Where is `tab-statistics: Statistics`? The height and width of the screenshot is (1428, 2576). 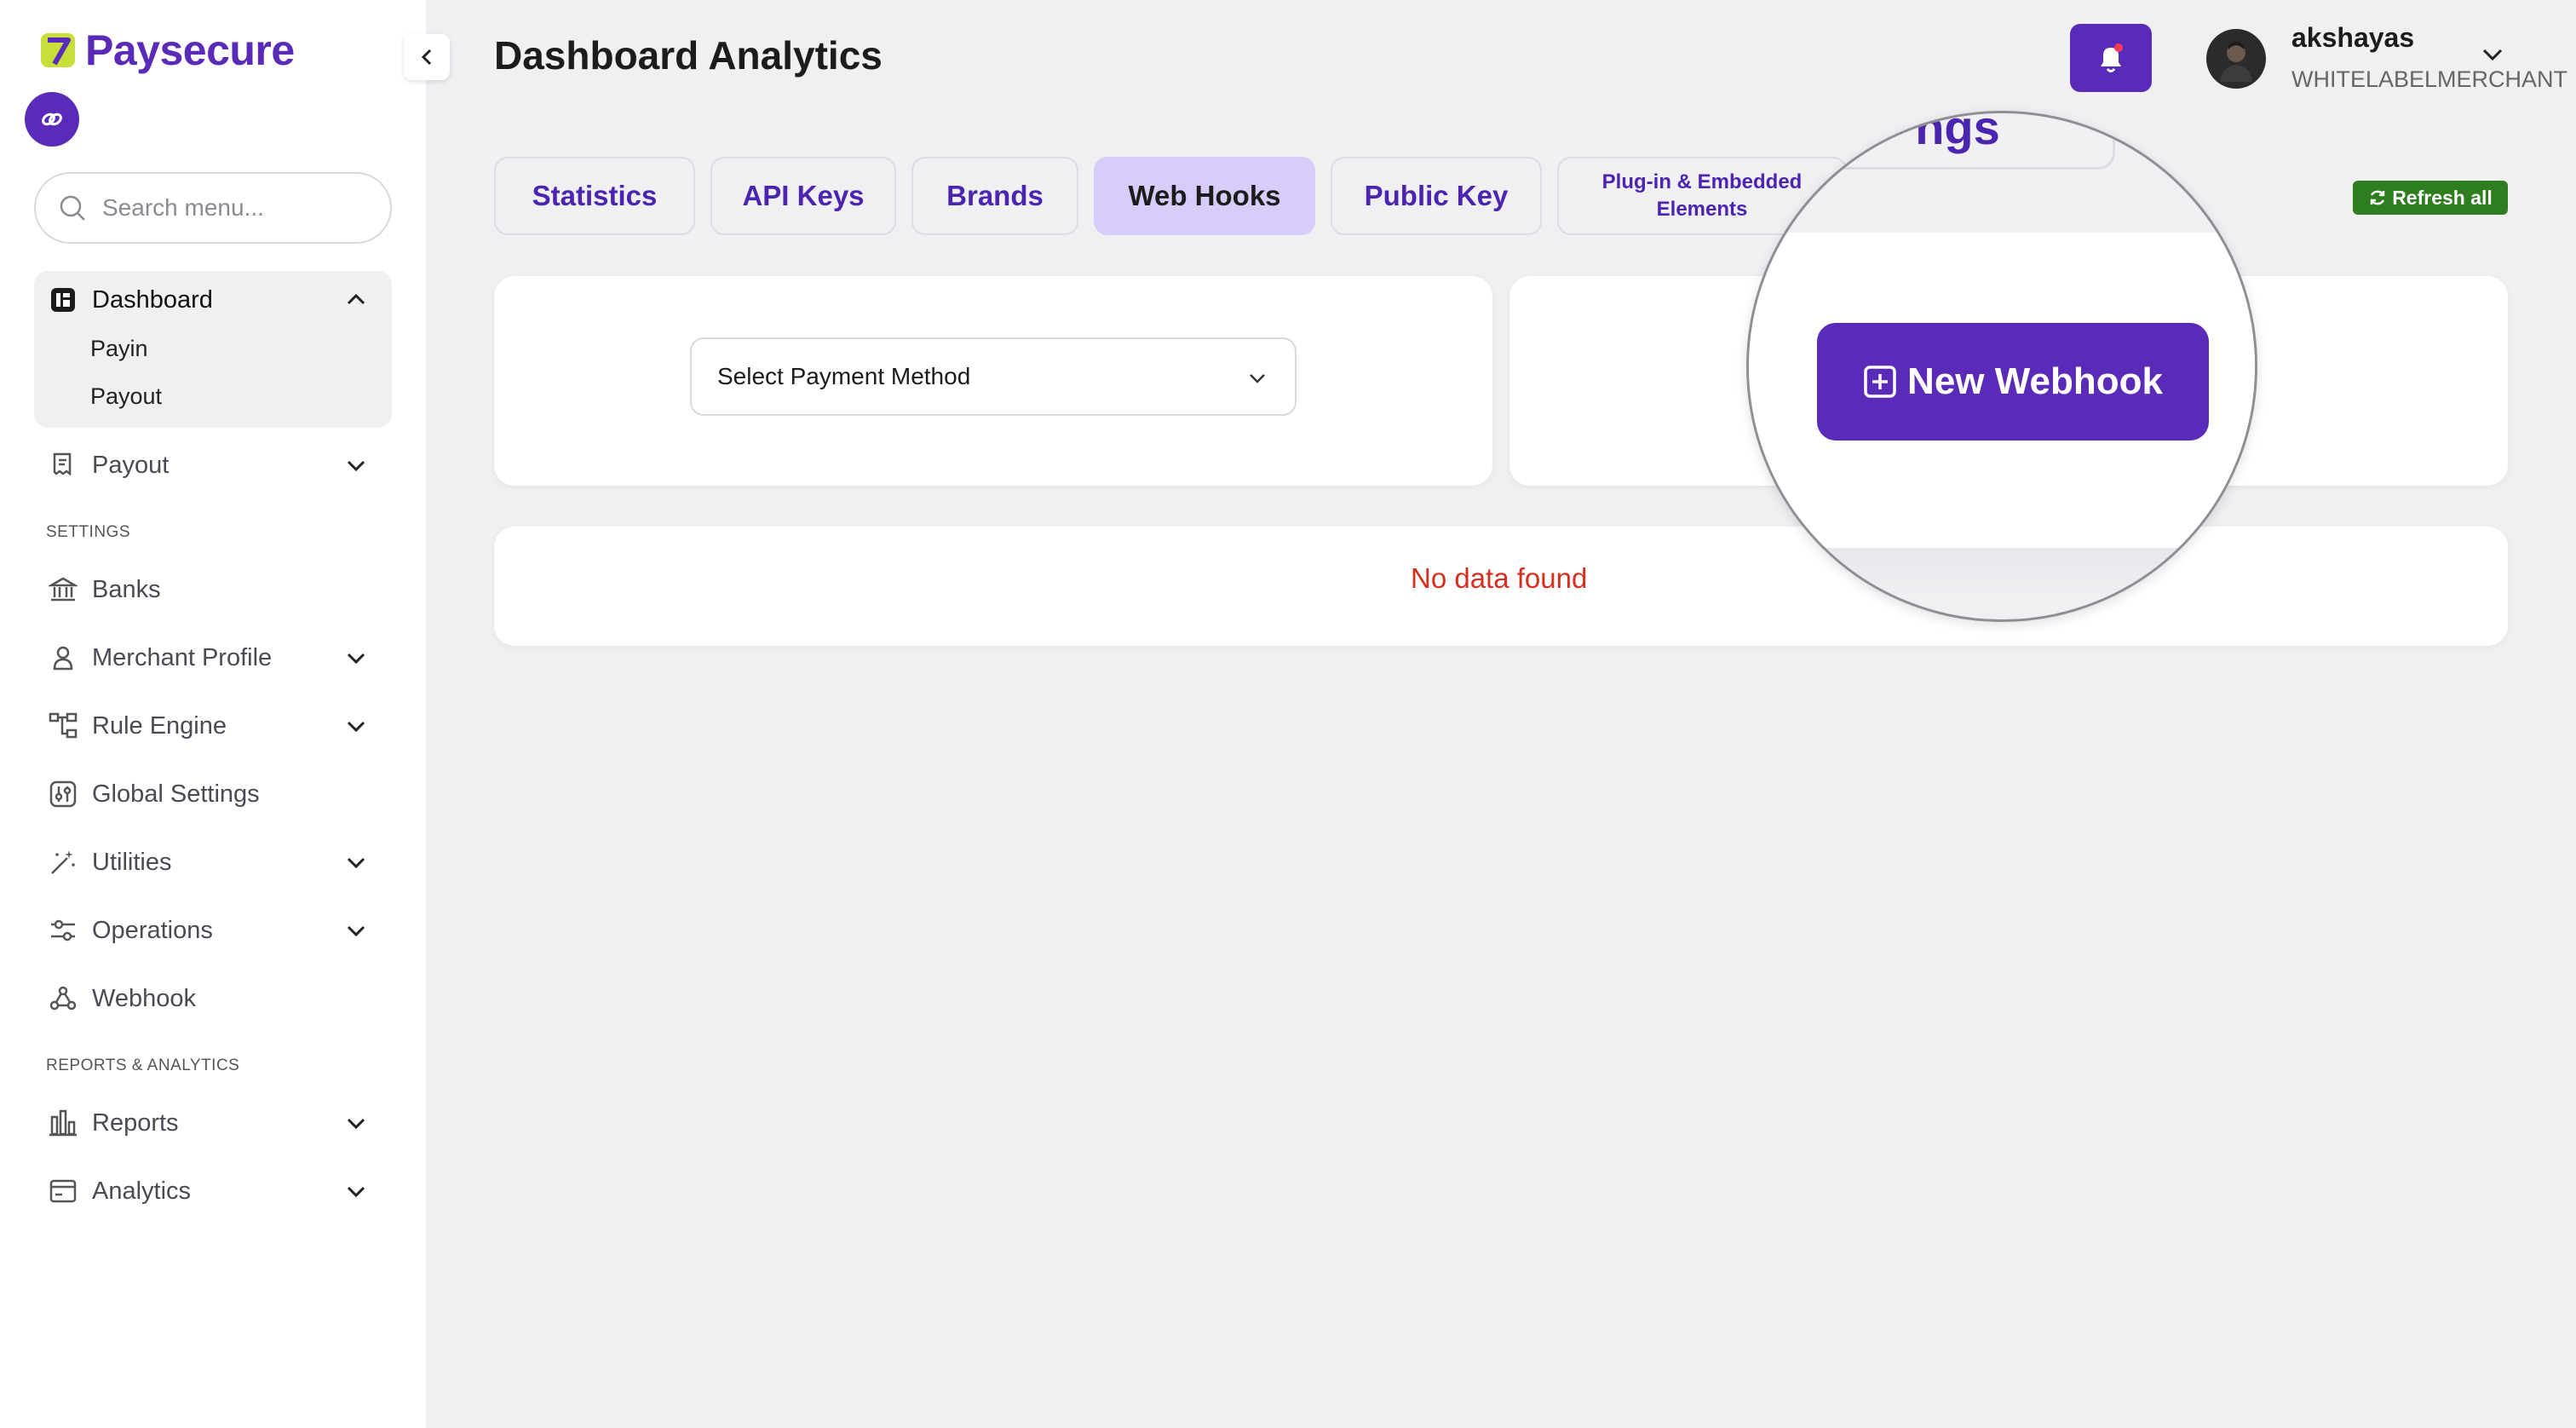
tab-statistics: Statistics is located at coordinates (594, 196).